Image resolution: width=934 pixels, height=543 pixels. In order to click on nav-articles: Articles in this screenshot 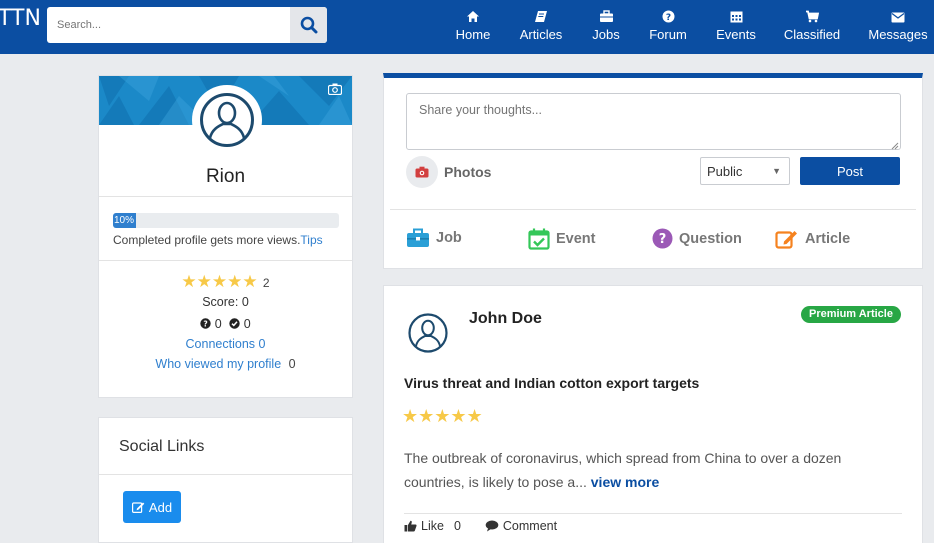, I will do `click(541, 27)`.